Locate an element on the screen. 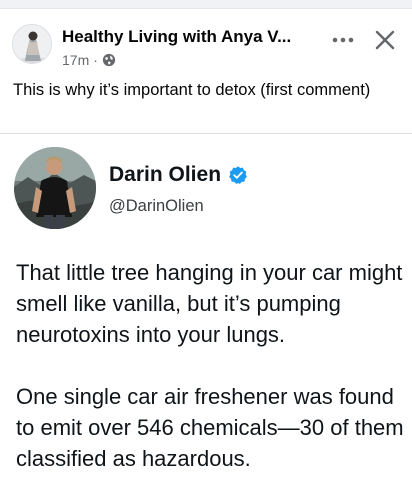 The width and height of the screenshot is (412, 500). post-time: 17m is located at coordinates (75, 60).